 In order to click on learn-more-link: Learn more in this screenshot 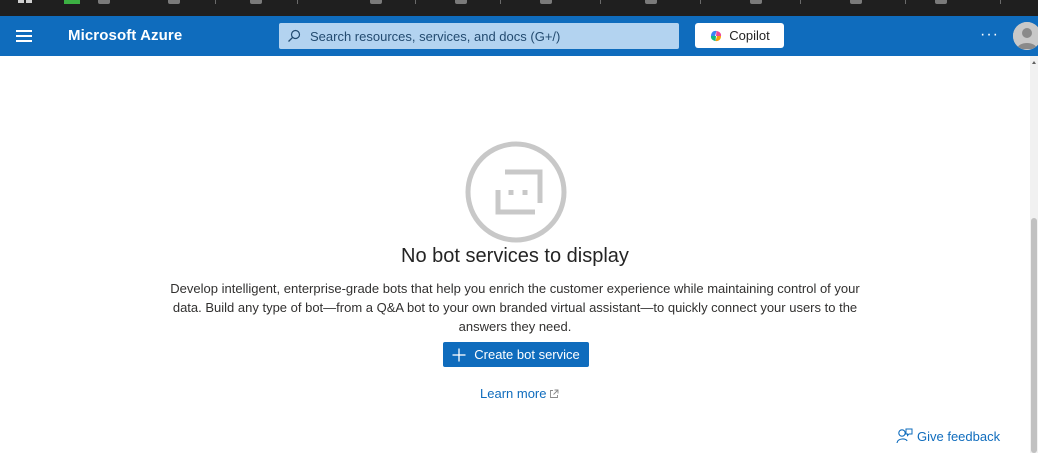, I will do `click(519, 393)`.